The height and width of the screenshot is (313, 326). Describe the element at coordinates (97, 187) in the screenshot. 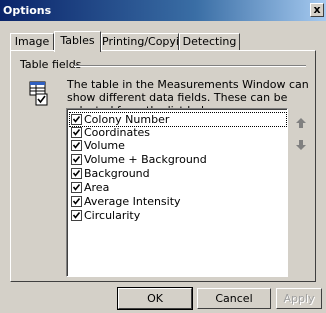

I see `field-label: Area` at that location.